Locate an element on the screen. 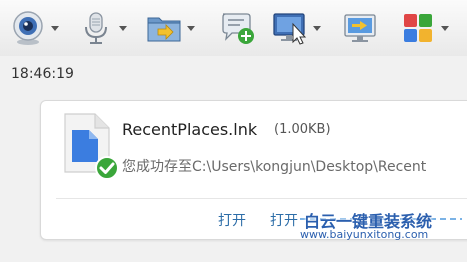  file-icon is located at coordinates (87, 146).